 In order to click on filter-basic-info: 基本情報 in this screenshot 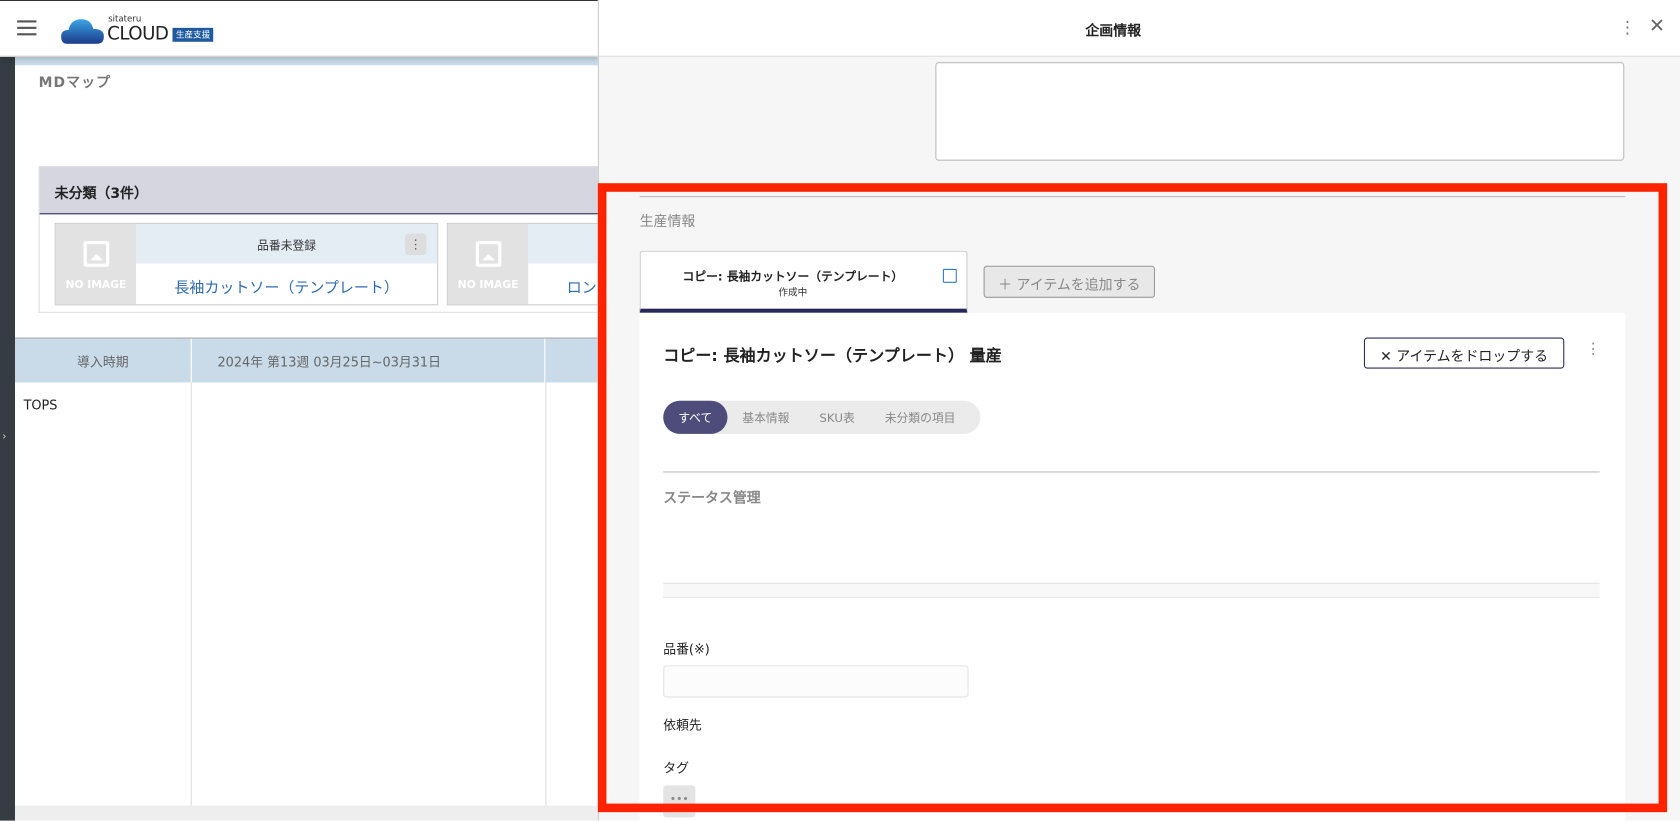, I will do `click(765, 417)`.